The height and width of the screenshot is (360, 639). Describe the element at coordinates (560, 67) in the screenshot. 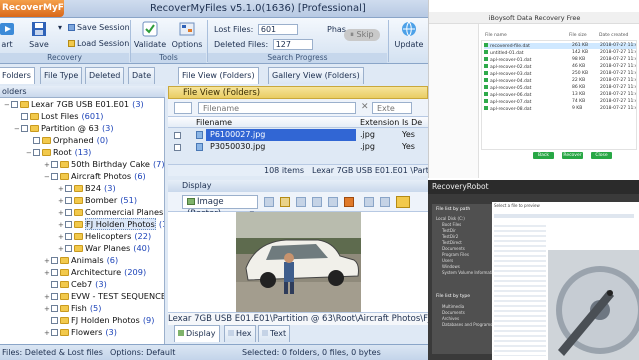

I see `iboysoft-row: apl-recover-02.dat 46 KB 2018-07-27 11:49` at that location.